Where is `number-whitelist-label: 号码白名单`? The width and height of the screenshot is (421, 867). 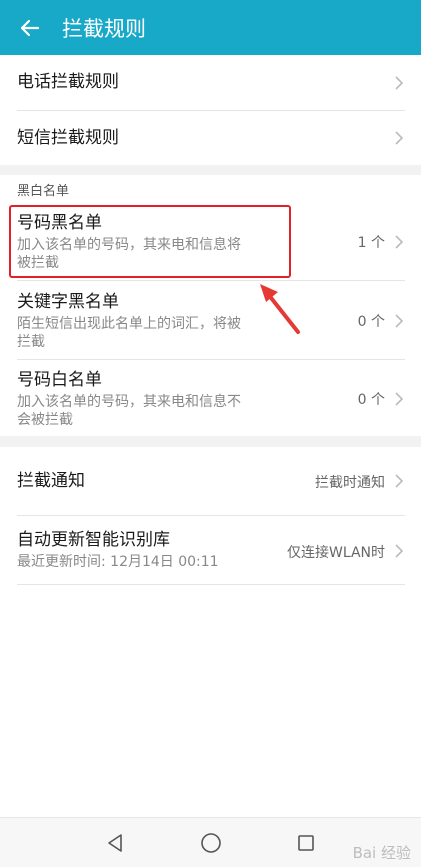
number-whitelist-label: 号码白名单 is located at coordinates (59, 380).